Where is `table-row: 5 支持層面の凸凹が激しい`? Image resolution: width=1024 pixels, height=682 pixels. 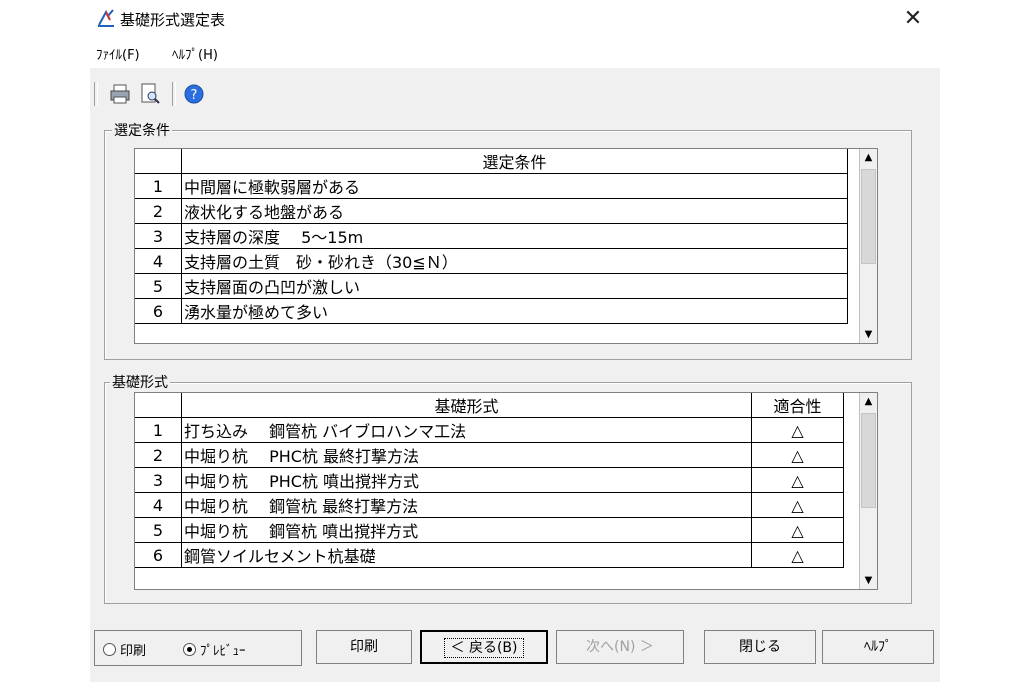
table-row: 5 支持層面の凸凹が激しい is located at coordinates (491, 286).